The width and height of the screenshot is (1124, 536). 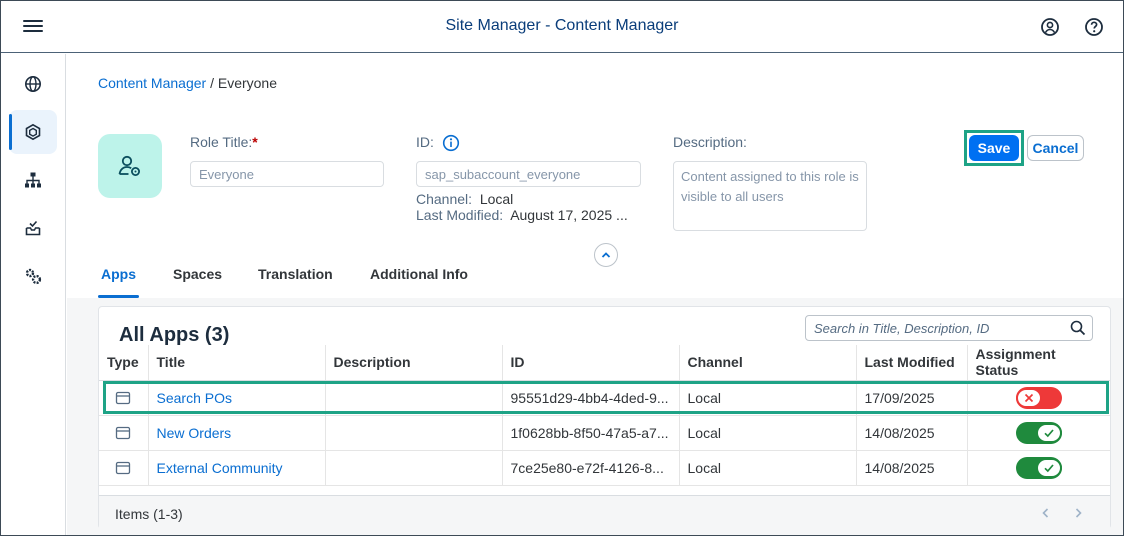 I want to click on nav-structure, so click(x=33, y=180).